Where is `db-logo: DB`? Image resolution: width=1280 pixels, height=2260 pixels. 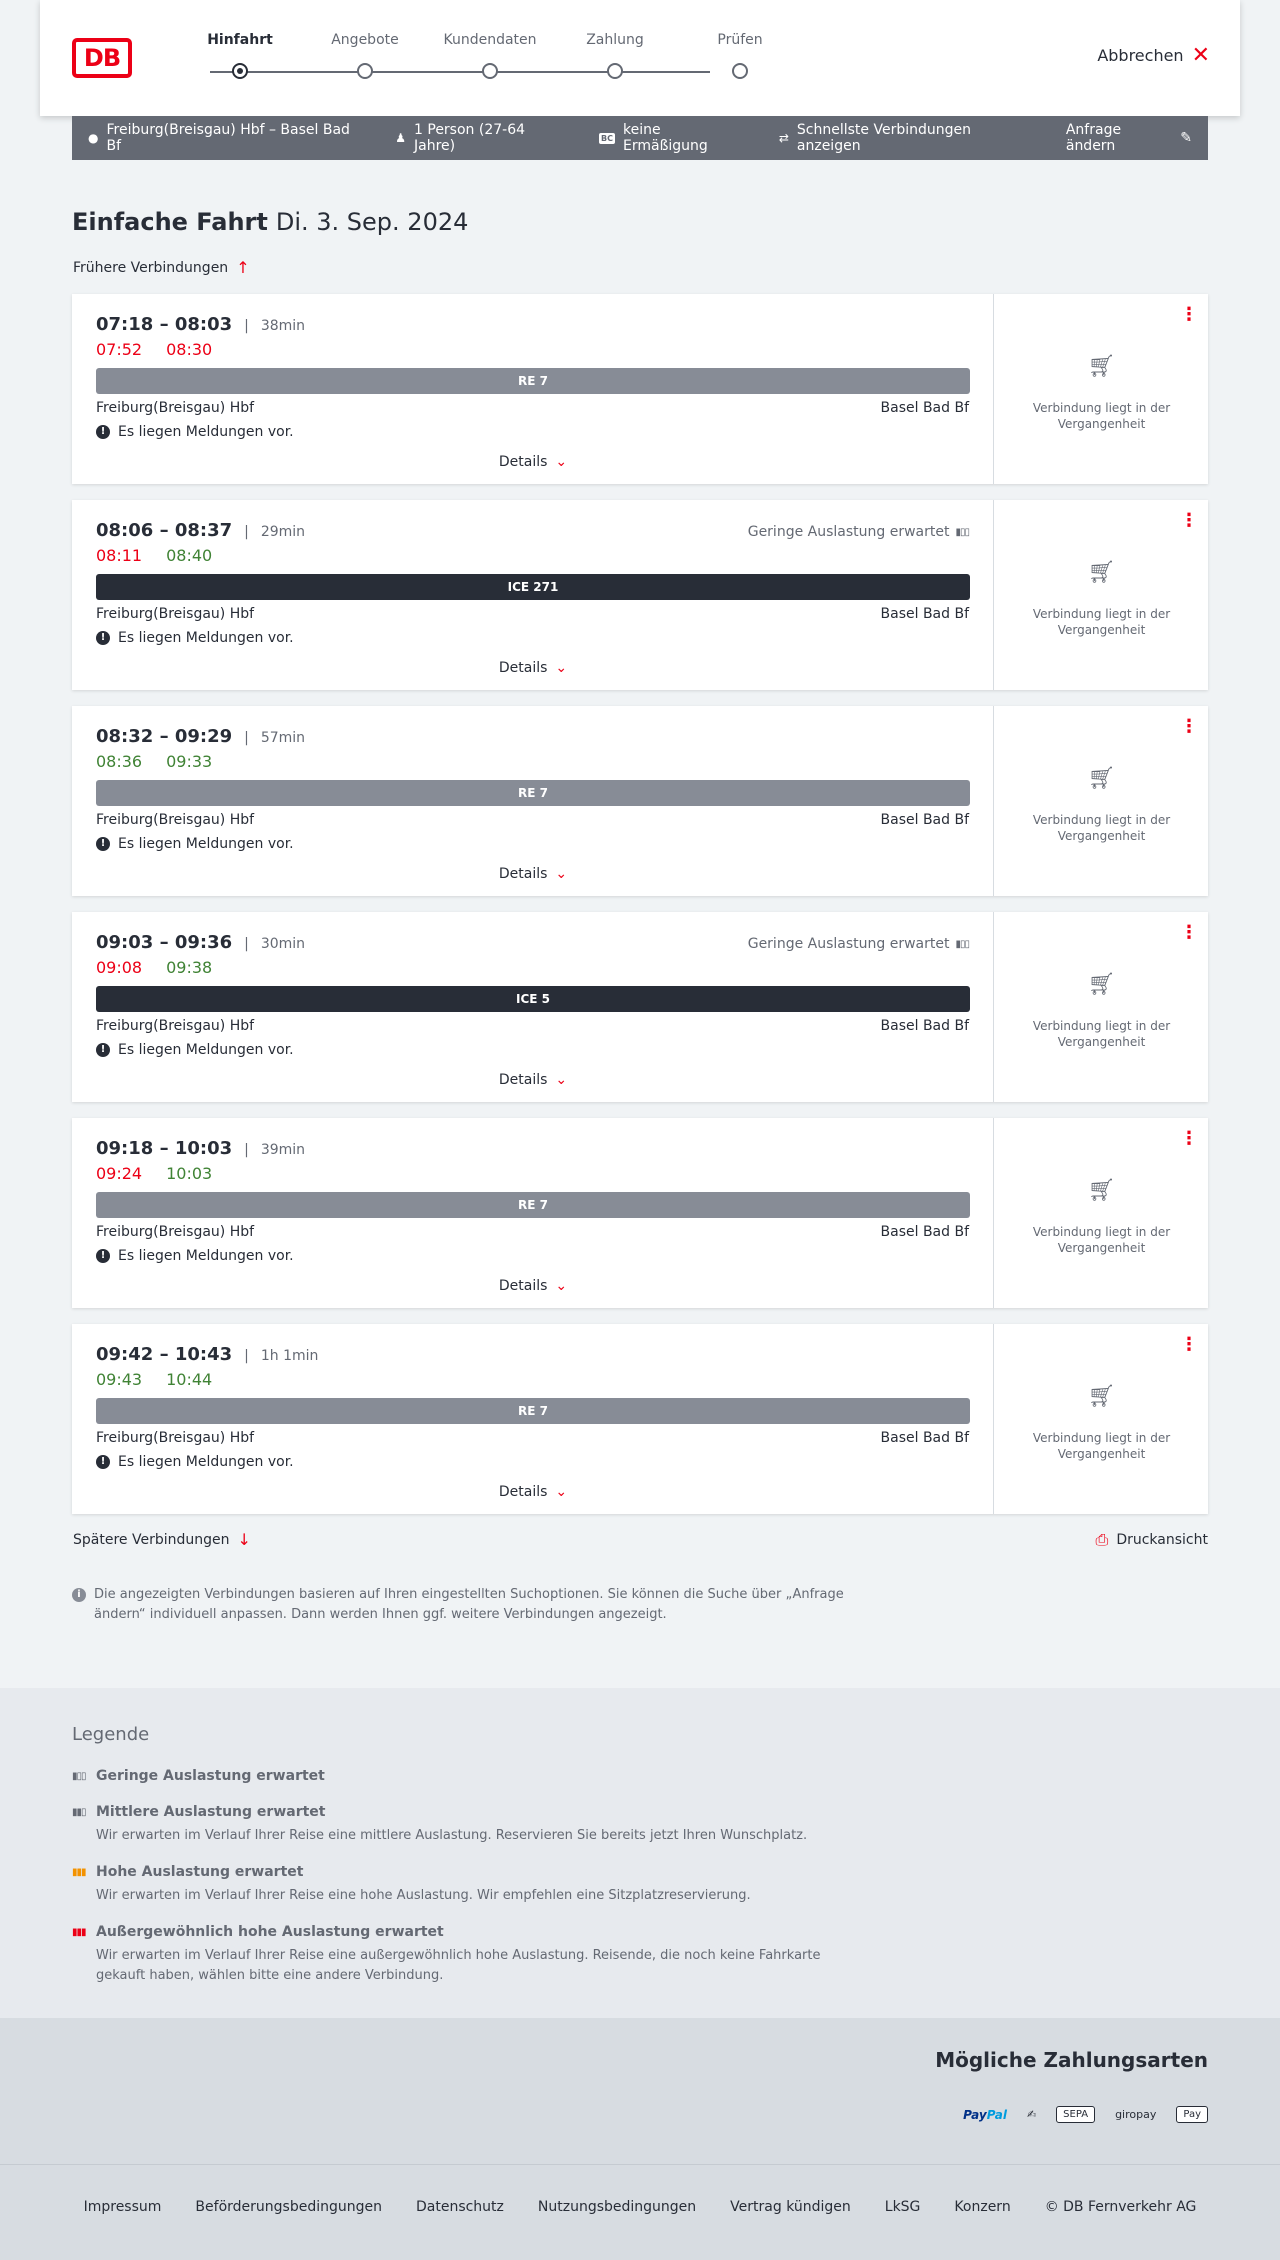 db-logo: DB is located at coordinates (102, 58).